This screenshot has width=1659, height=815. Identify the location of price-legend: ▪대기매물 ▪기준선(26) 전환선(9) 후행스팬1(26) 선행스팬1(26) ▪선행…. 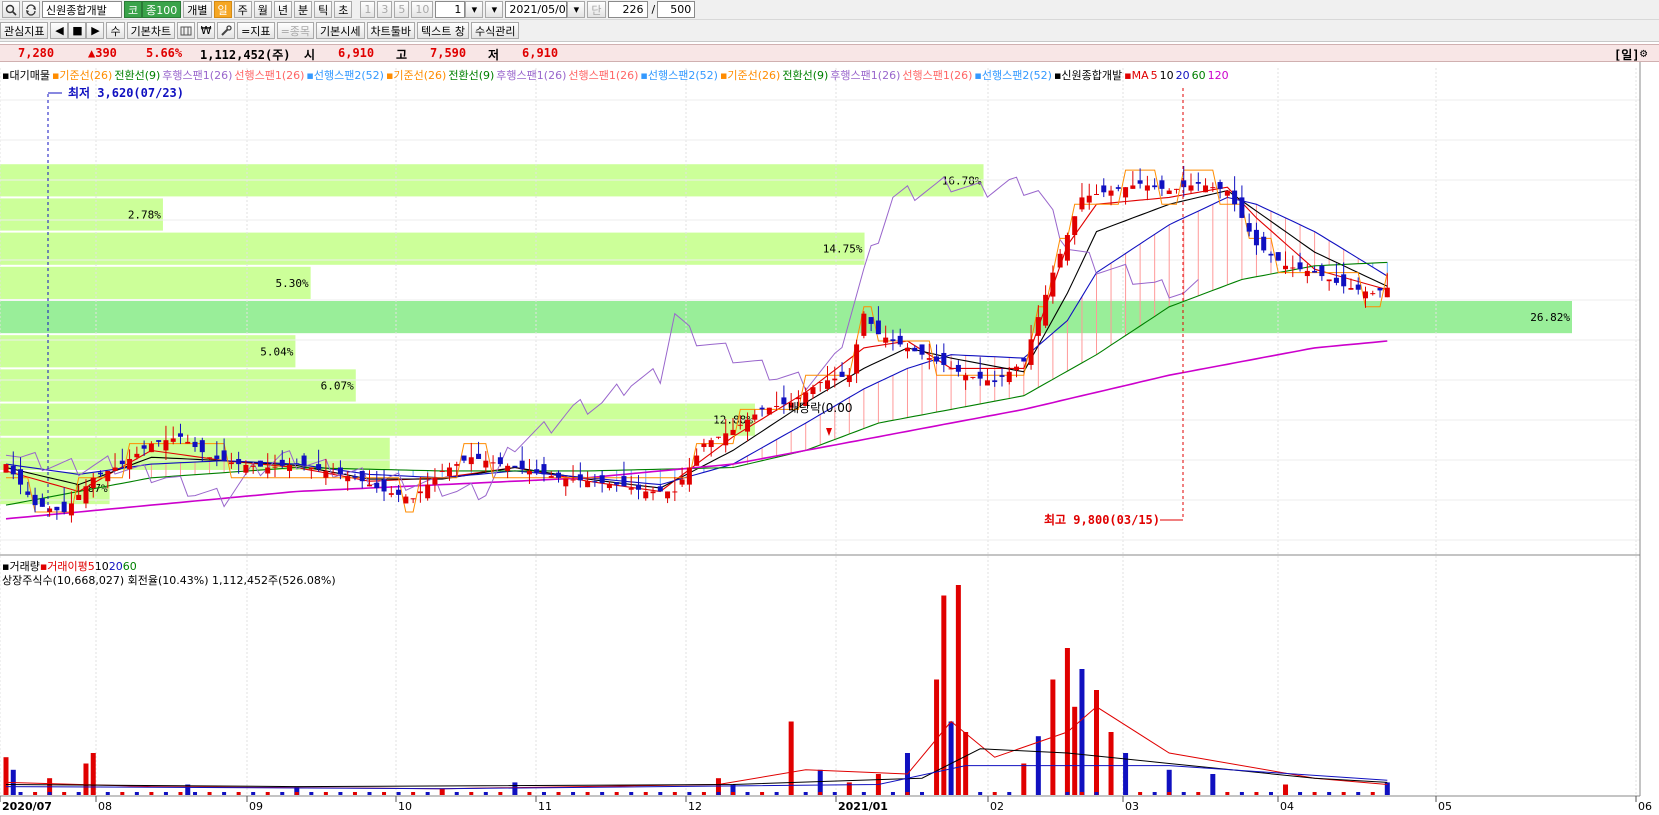
(616, 75).